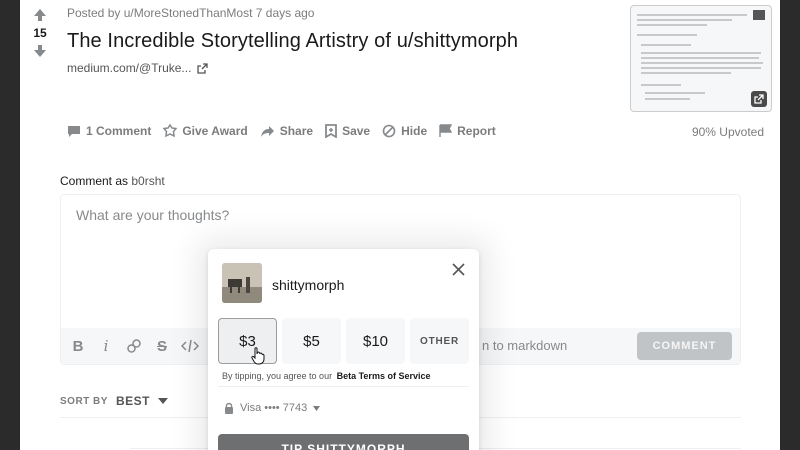 The width and height of the screenshot is (800, 450). What do you see at coordinates (147, 181) in the screenshot?
I see `comment-username: b0rsht` at bounding box center [147, 181].